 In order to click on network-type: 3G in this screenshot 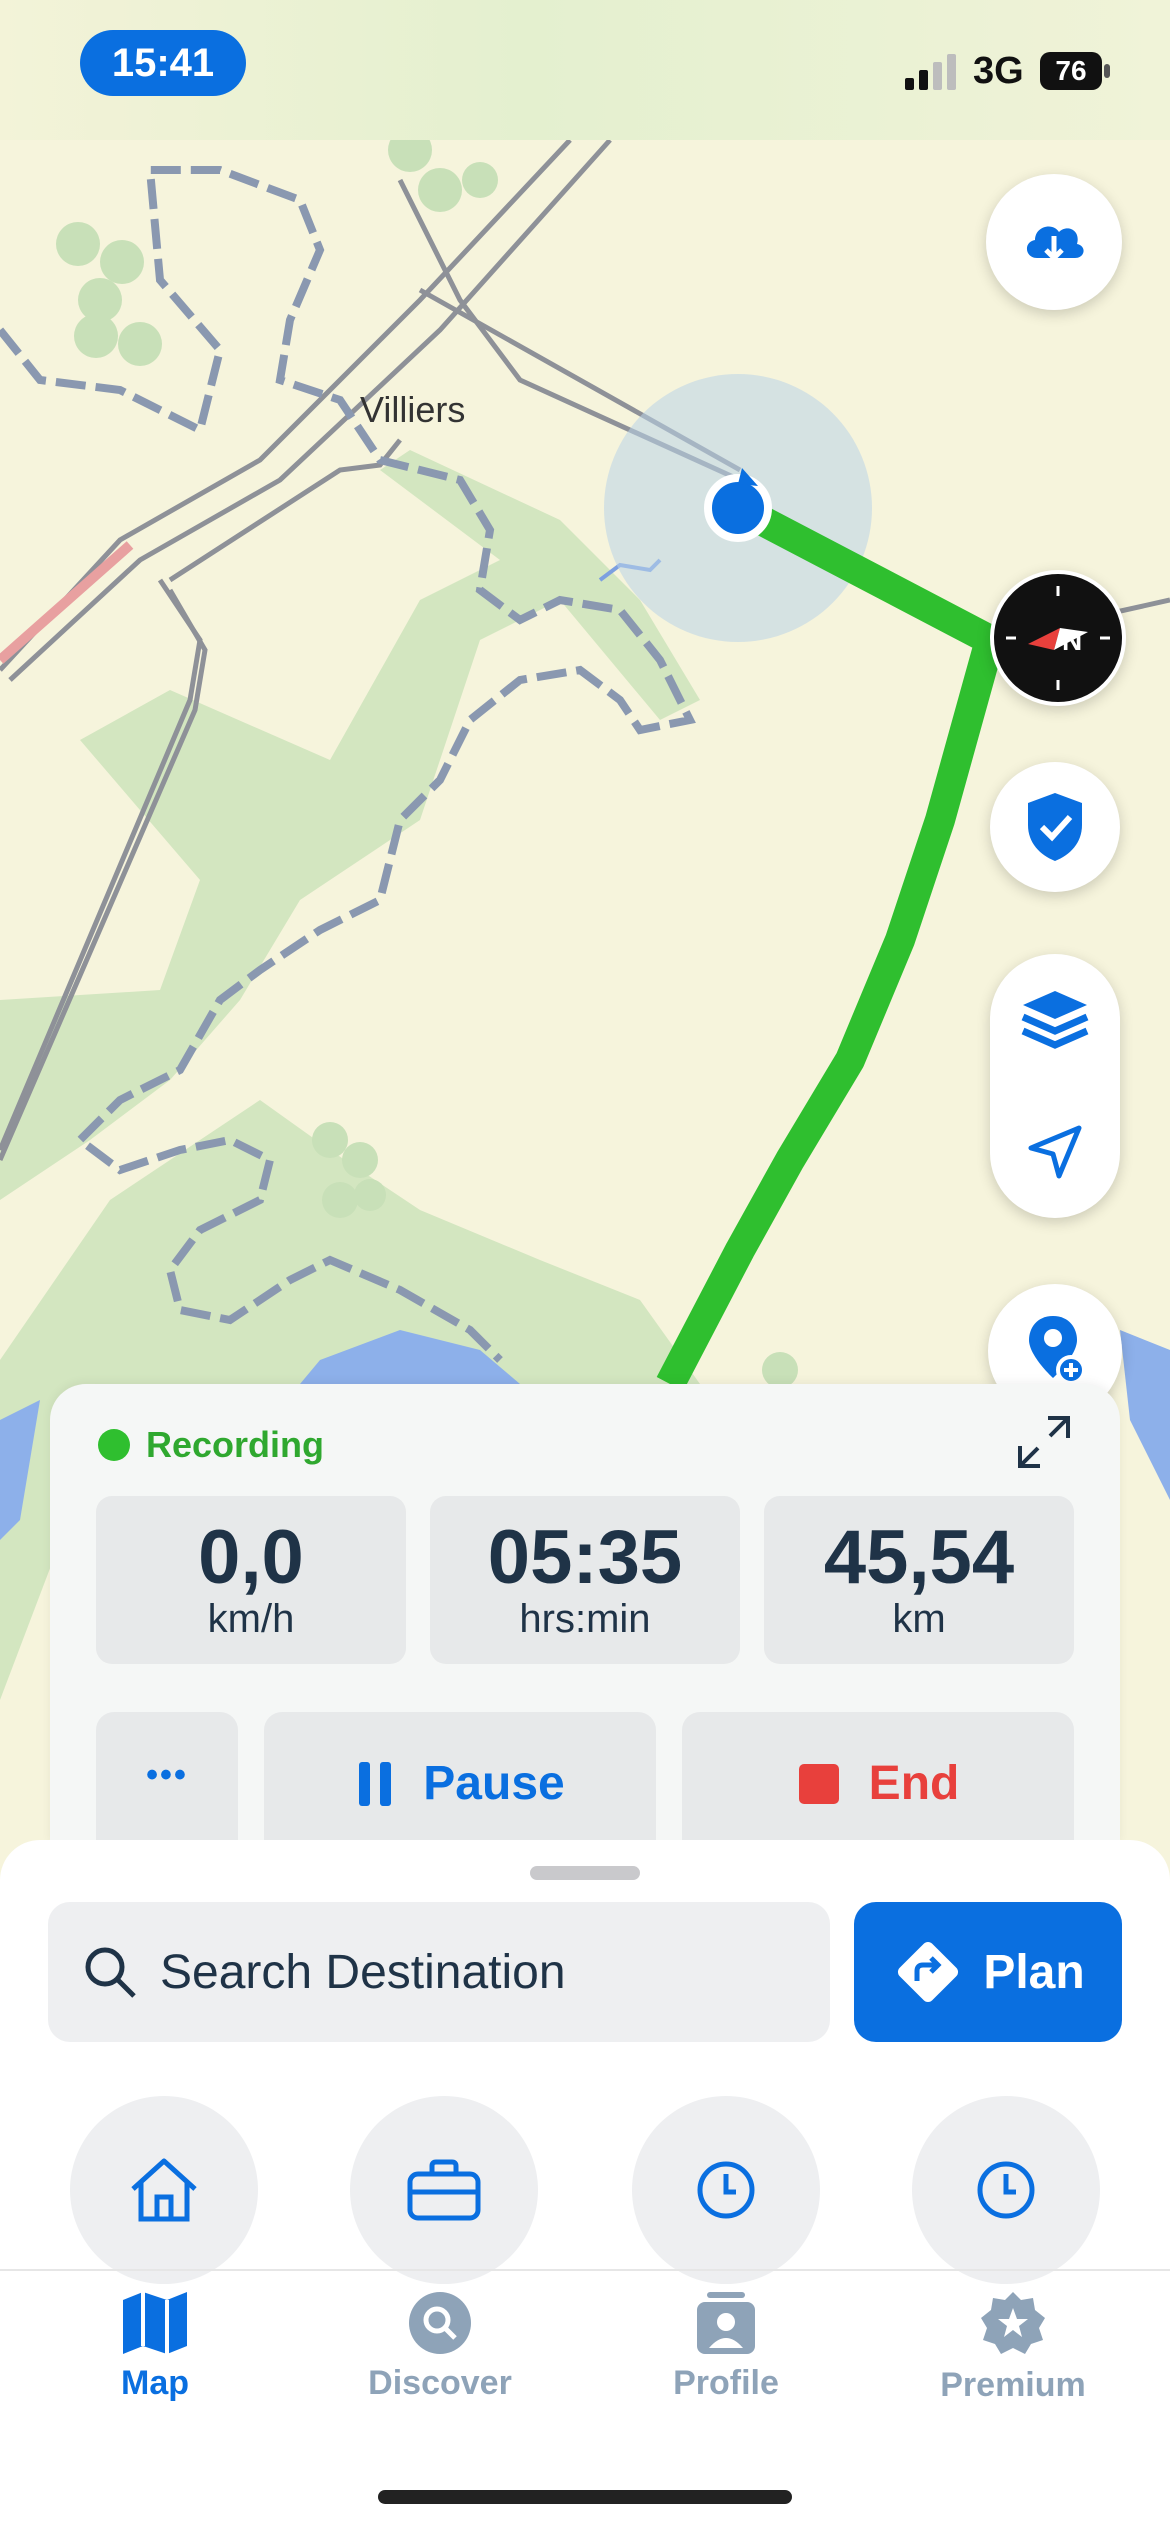, I will do `click(998, 71)`.